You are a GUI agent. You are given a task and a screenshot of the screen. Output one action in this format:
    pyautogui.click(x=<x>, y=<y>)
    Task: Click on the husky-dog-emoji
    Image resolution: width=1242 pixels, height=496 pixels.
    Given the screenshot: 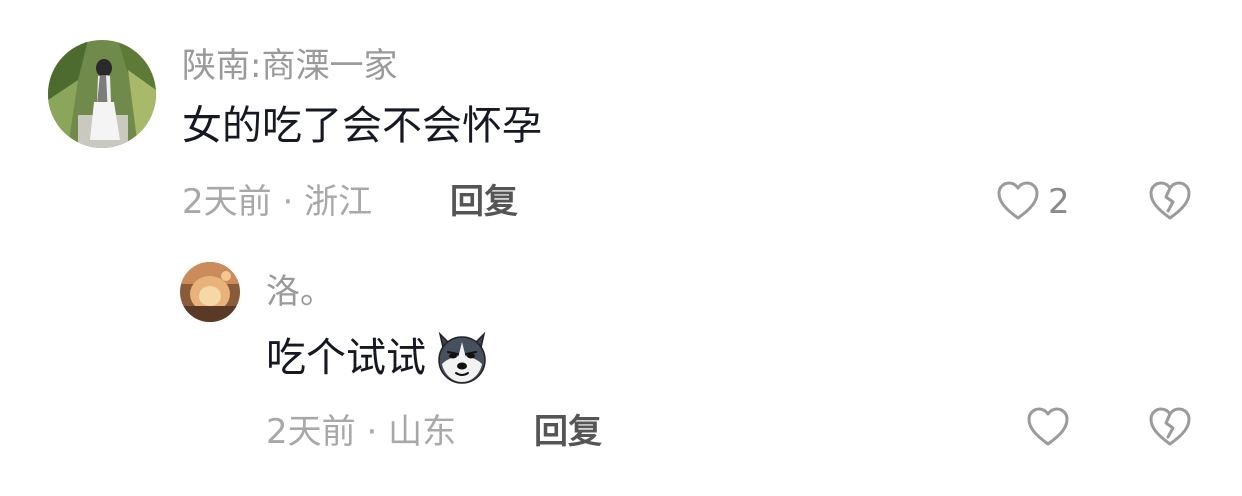 What is the action you would take?
    pyautogui.click(x=462, y=358)
    